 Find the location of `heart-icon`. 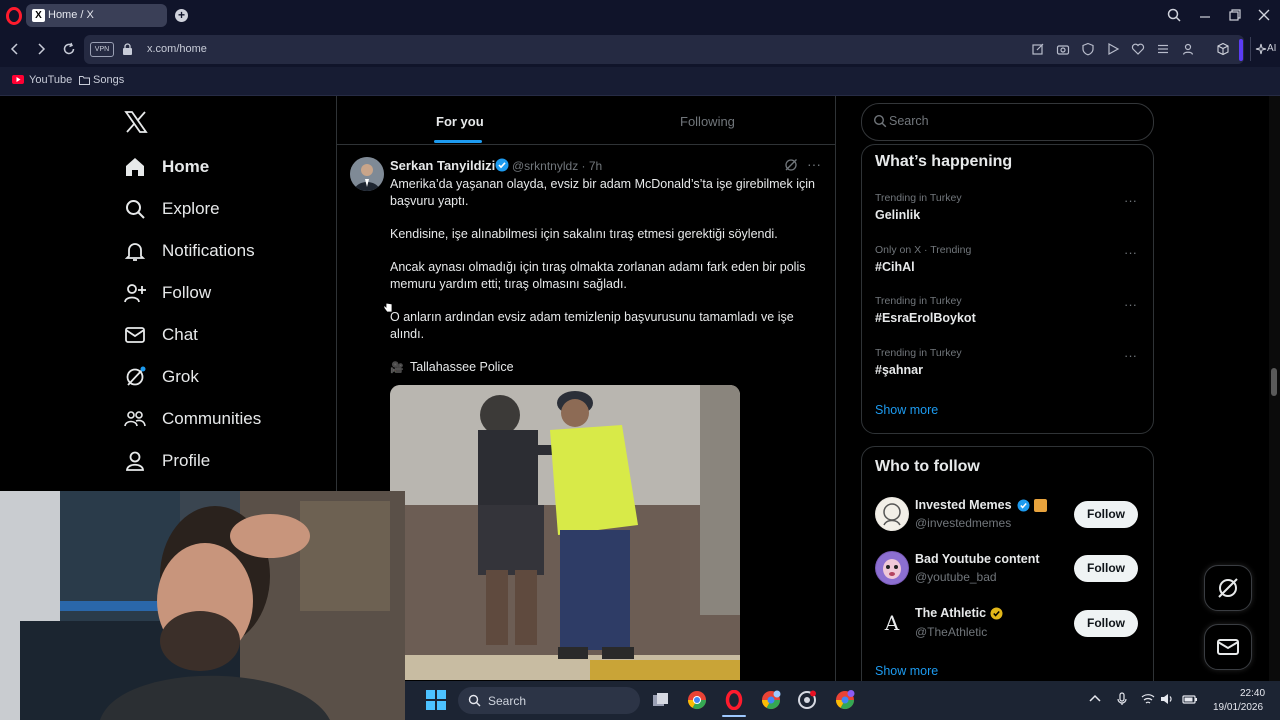

heart-icon is located at coordinates (1138, 49).